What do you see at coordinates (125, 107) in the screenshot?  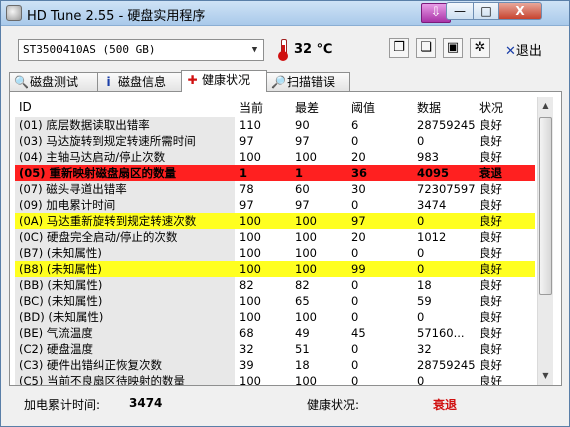 I see `col-header-id: ID` at bounding box center [125, 107].